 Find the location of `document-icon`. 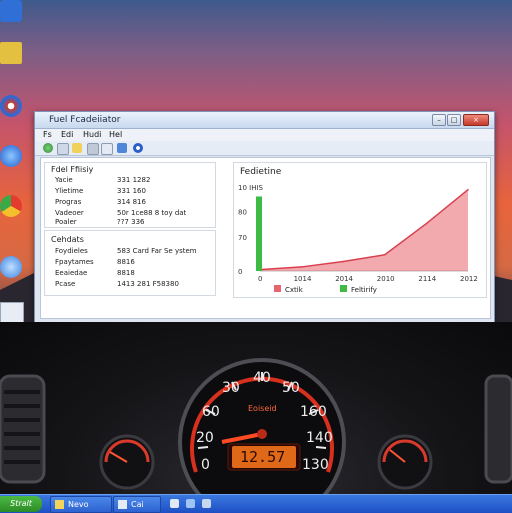

document-icon is located at coordinates (107, 149).